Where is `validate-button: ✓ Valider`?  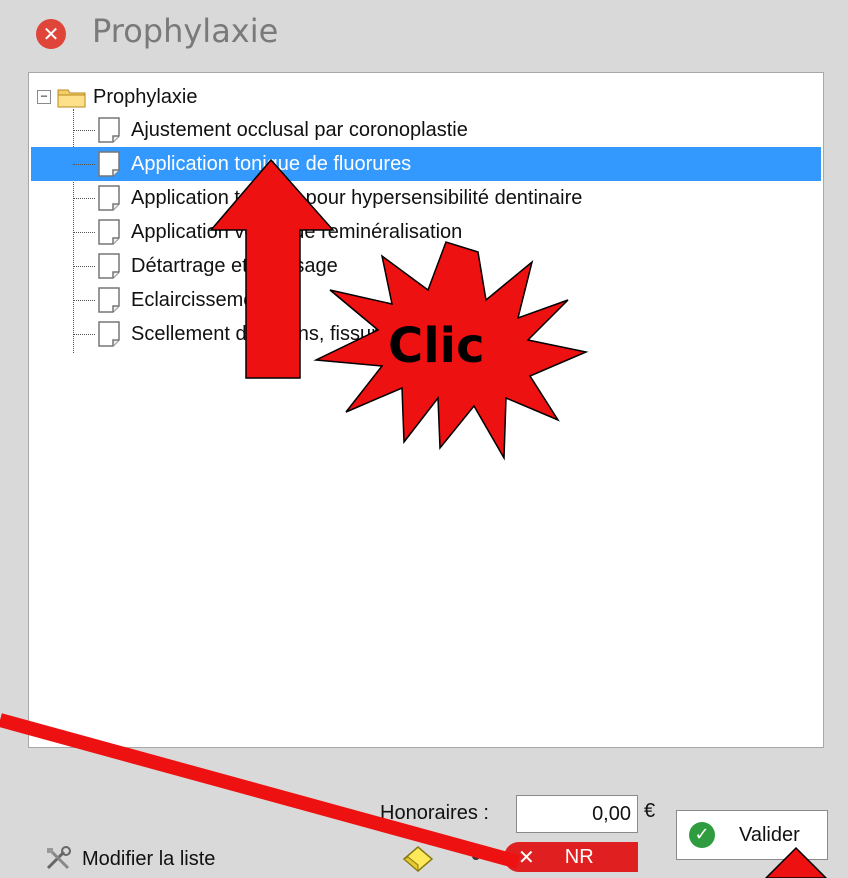
validate-button: ✓ Valider is located at coordinates (752, 835).